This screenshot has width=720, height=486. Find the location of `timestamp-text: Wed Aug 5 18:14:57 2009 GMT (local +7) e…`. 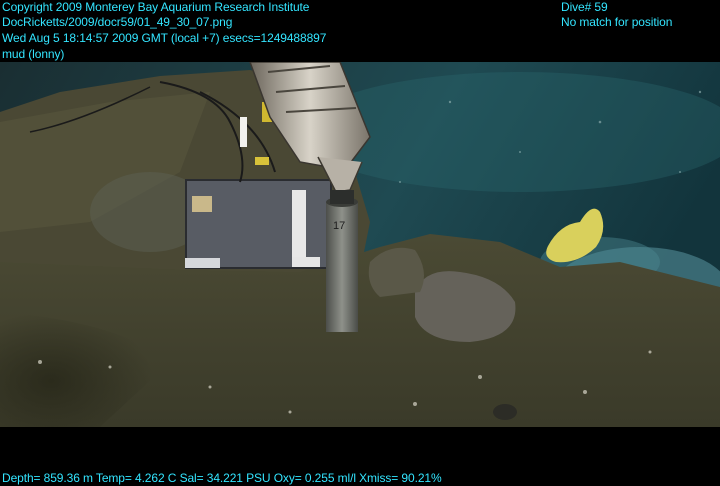

timestamp-text: Wed Aug 5 18:14:57 2009 GMT (local +7) e… is located at coordinates (164, 38).